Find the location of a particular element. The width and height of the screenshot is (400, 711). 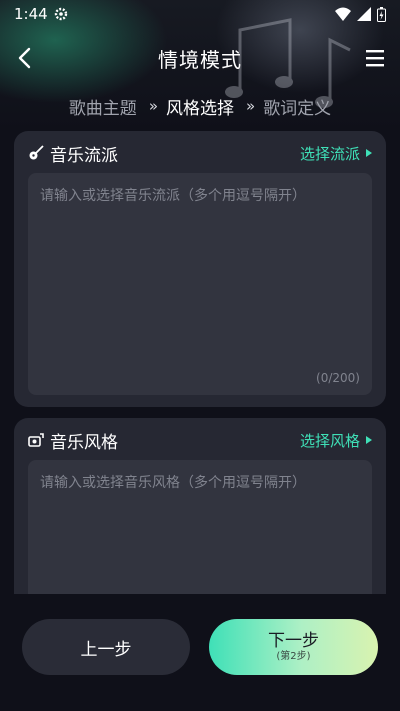

signal-icon is located at coordinates (364, 14).